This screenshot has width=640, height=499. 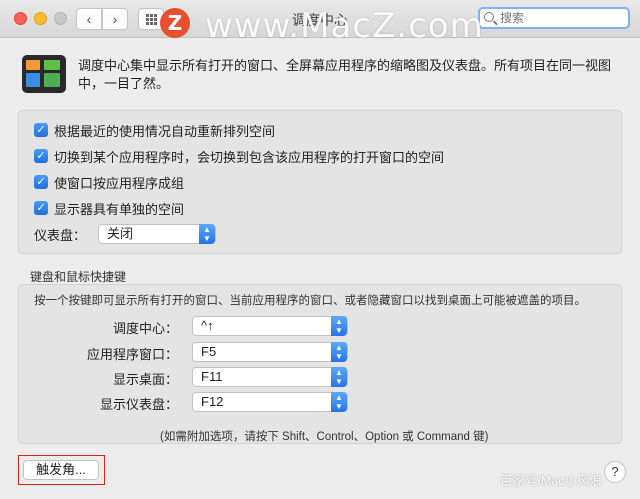 What do you see at coordinates (60, 235) in the screenshot?
I see `dashboard-label: 仪表盘：` at bounding box center [60, 235].